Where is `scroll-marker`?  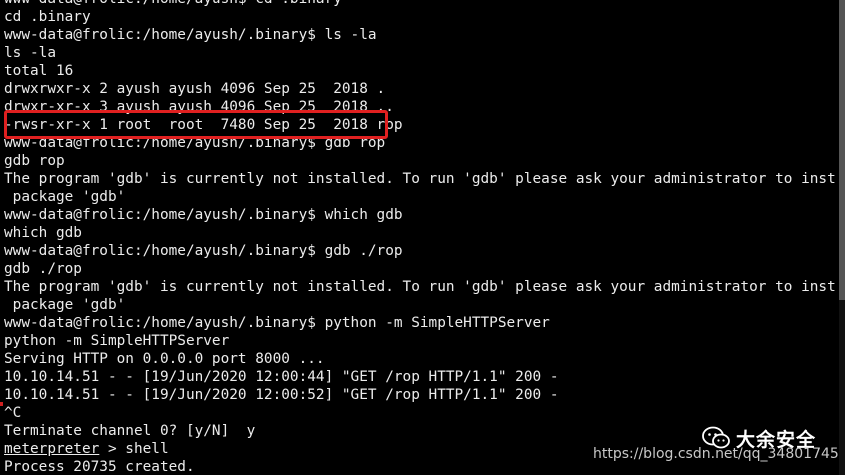 scroll-marker is located at coordinates (1, 404).